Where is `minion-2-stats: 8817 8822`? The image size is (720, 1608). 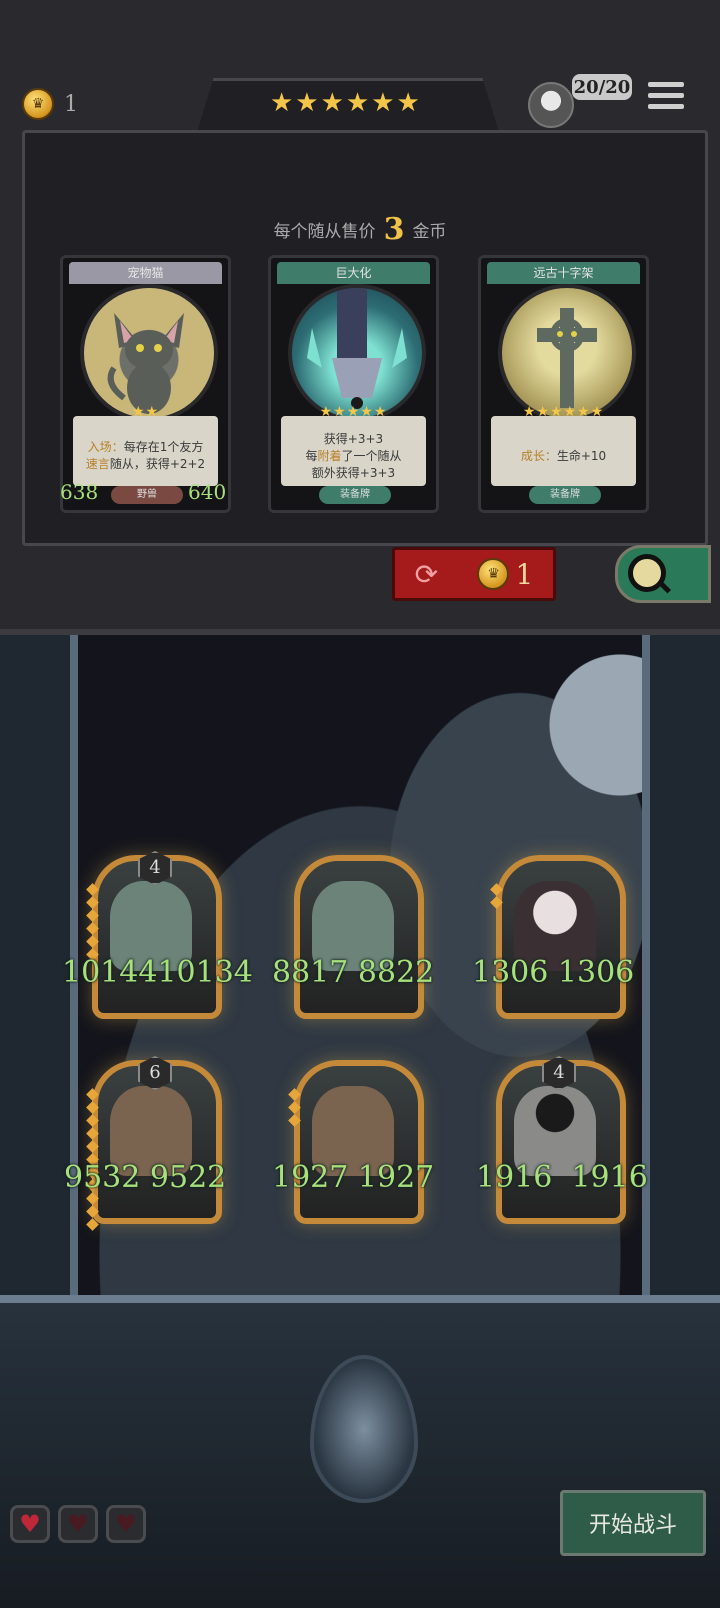 minion-2-stats: 8817 8822 is located at coordinates (353, 972).